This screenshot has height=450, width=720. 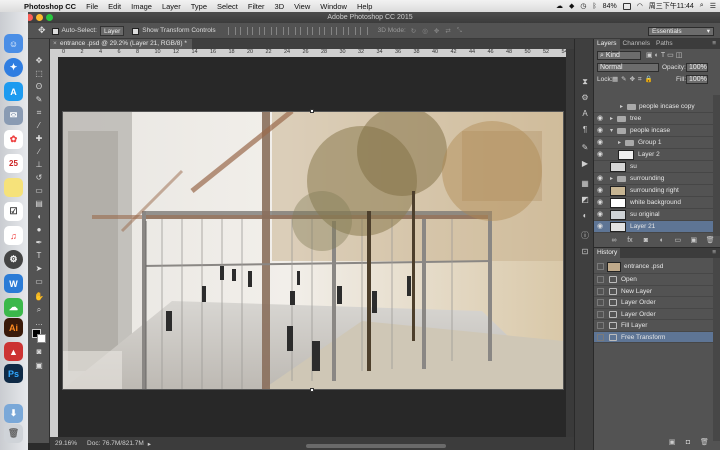 I want to click on snapshot-camera-icon: ◘, so click(x=688, y=443).